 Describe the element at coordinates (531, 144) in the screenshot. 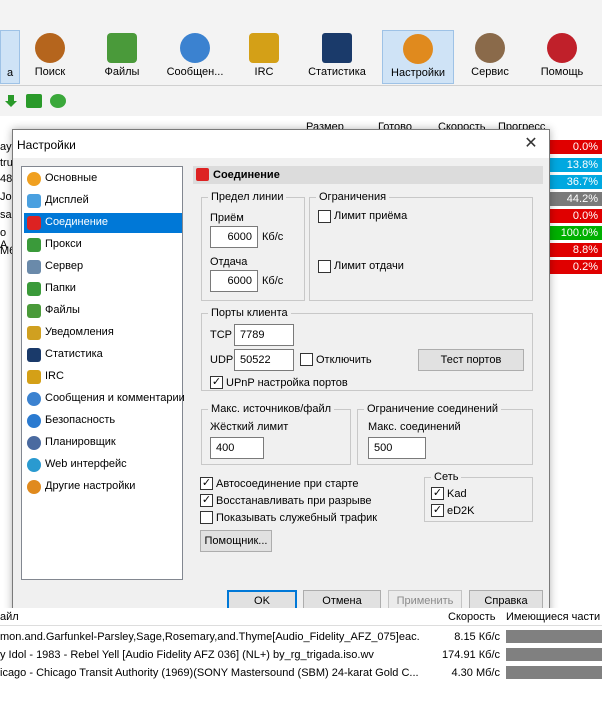

I see `close-icon: ✕` at that location.